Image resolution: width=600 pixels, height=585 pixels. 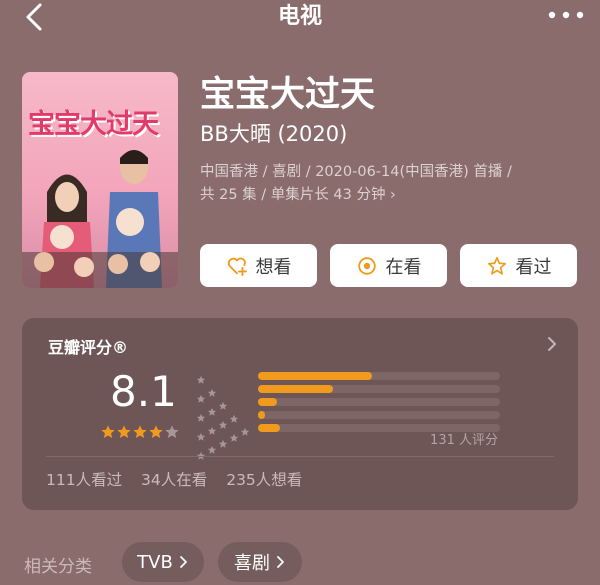 I want to click on want-to-watch-button: 想看, so click(x=258, y=265).